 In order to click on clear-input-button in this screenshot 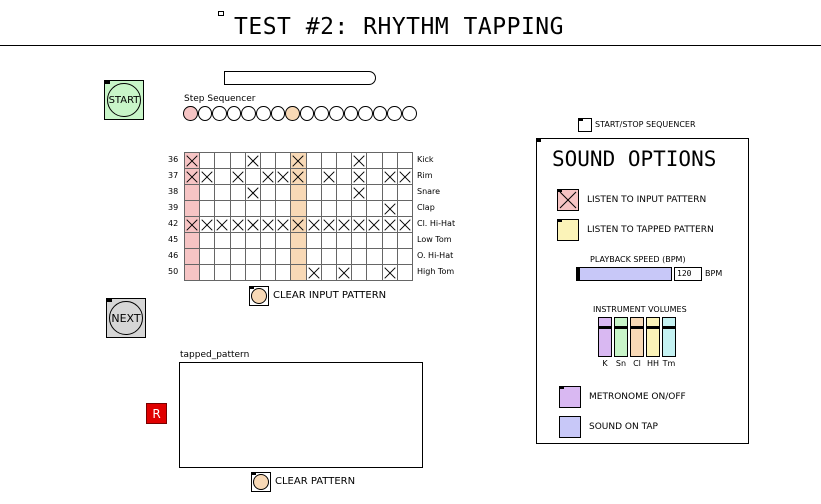, I will do `click(259, 296)`.